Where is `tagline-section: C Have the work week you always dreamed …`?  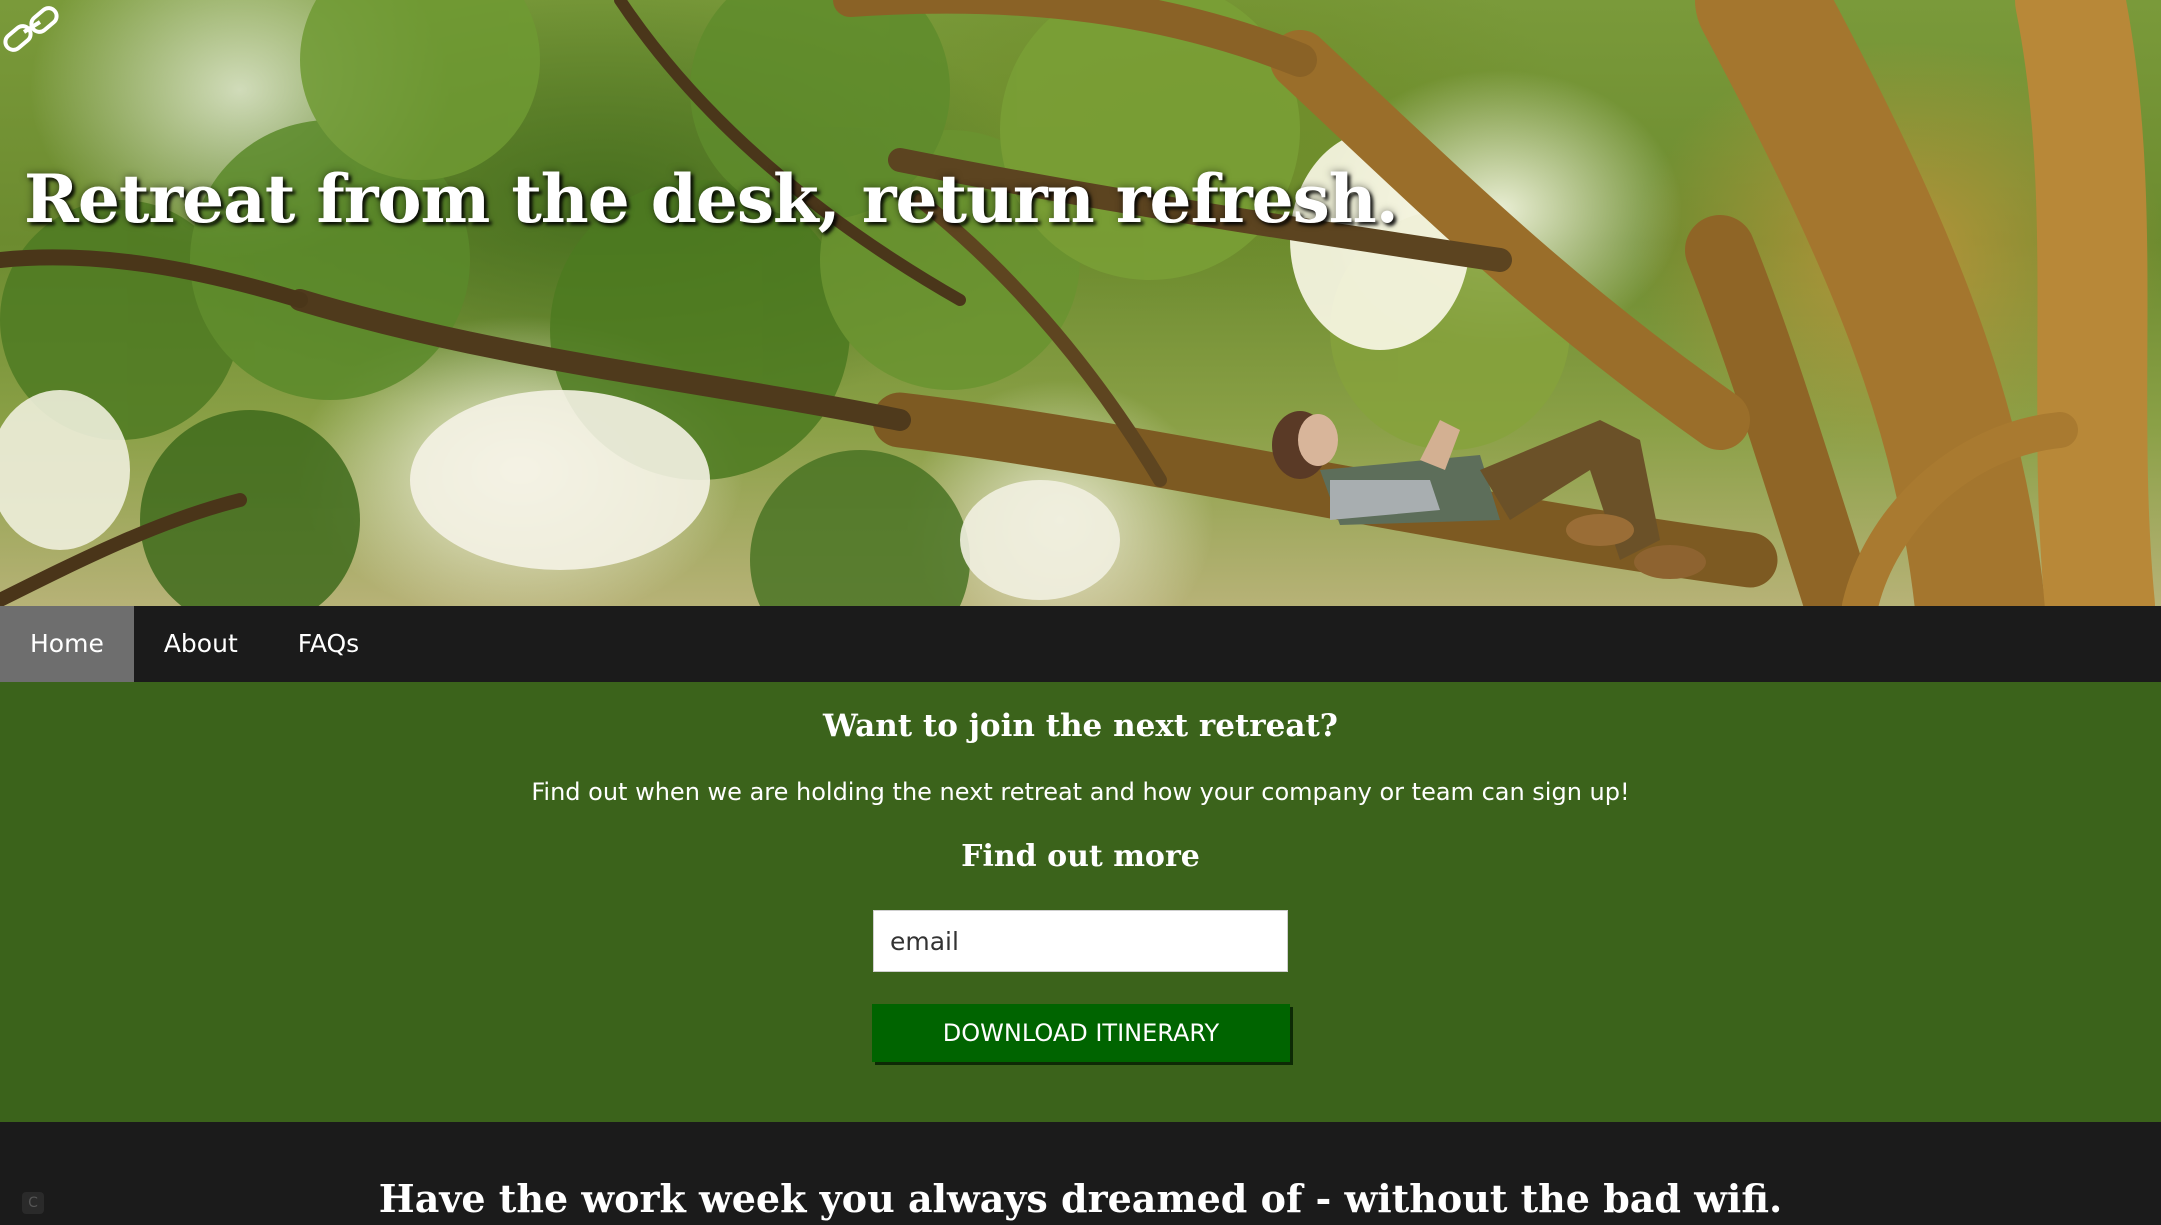
tagline-section: C Have the work week you always dreamed … is located at coordinates (1080, 1173).